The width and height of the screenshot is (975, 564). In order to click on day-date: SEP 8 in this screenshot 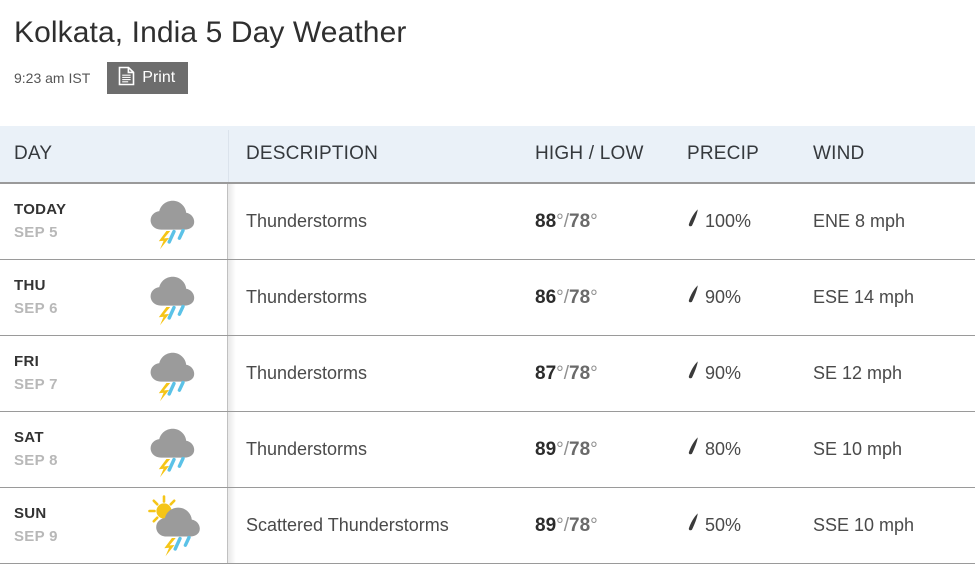, I will do `click(36, 460)`.